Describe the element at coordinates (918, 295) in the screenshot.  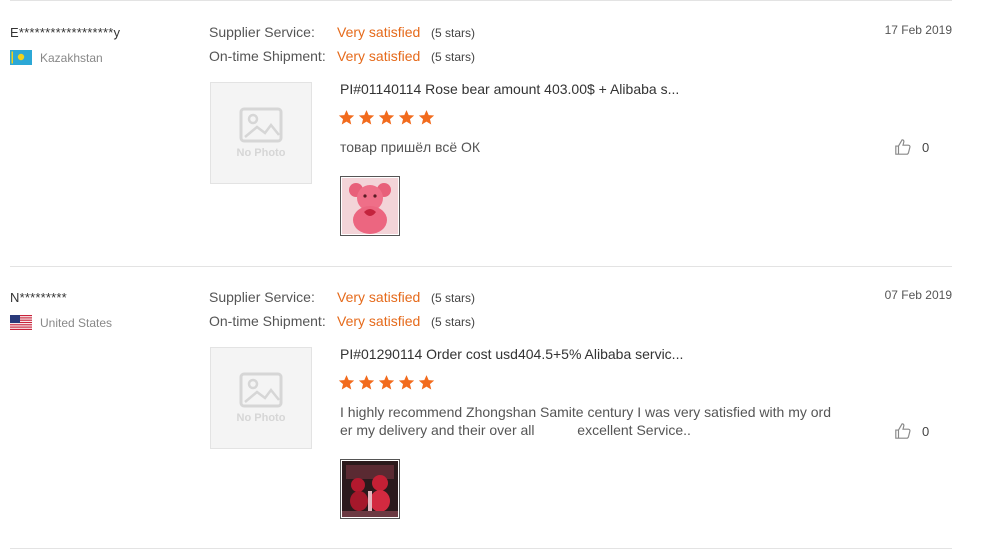
I see `review-date: 07 Feb 2019` at that location.